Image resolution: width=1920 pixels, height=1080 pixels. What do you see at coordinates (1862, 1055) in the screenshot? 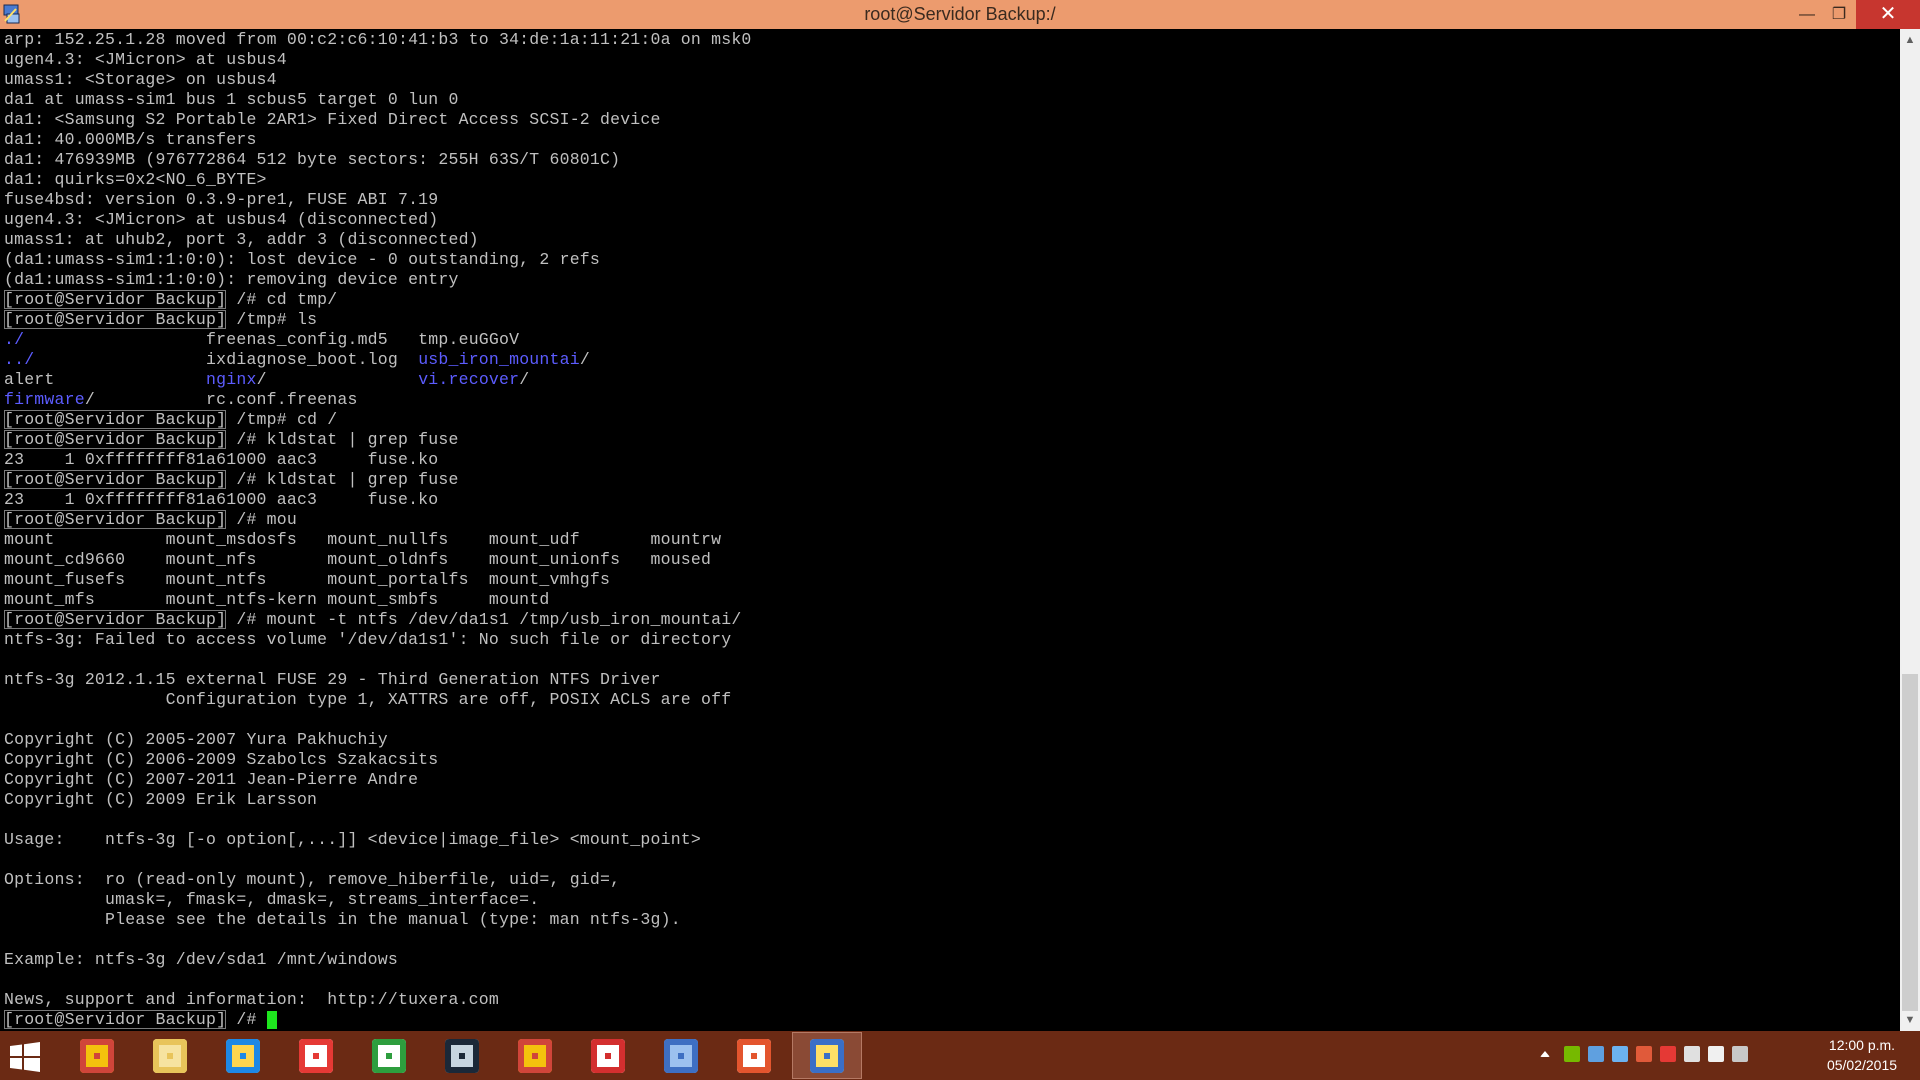
I see `taskbar-clock: 12:00 p.m. 05/02/2015` at bounding box center [1862, 1055].